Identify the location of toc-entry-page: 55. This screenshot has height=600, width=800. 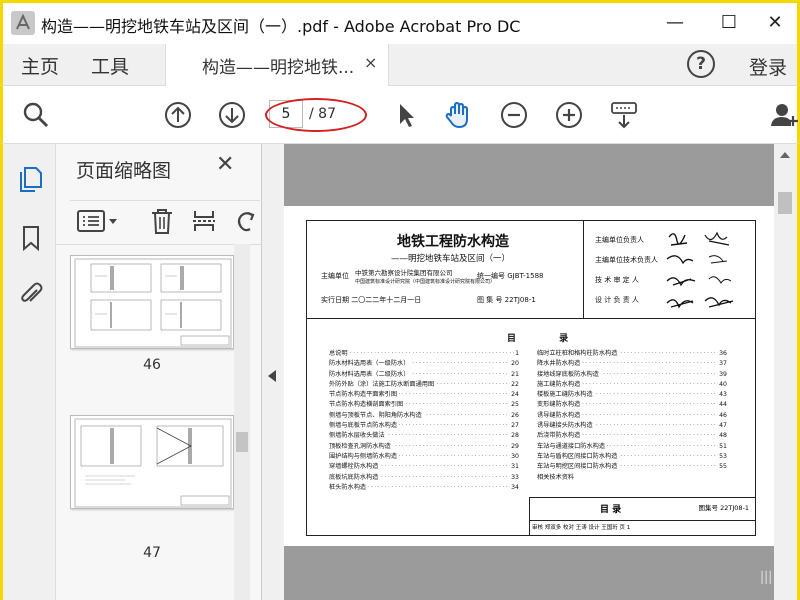
(722, 467).